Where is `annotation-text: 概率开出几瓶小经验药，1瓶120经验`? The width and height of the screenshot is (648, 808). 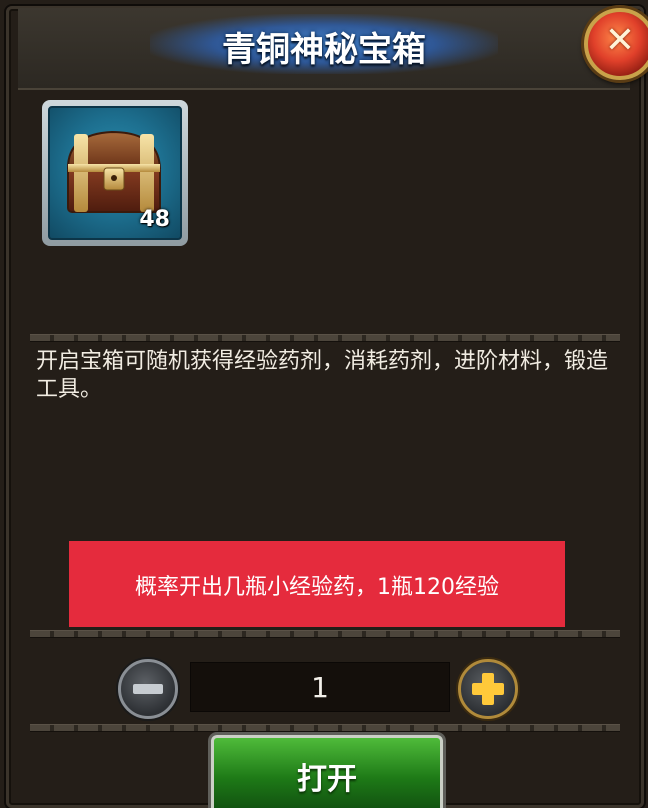
annotation-text: 概率开出几瓶小经验药，1瓶120经验 is located at coordinates (317, 587).